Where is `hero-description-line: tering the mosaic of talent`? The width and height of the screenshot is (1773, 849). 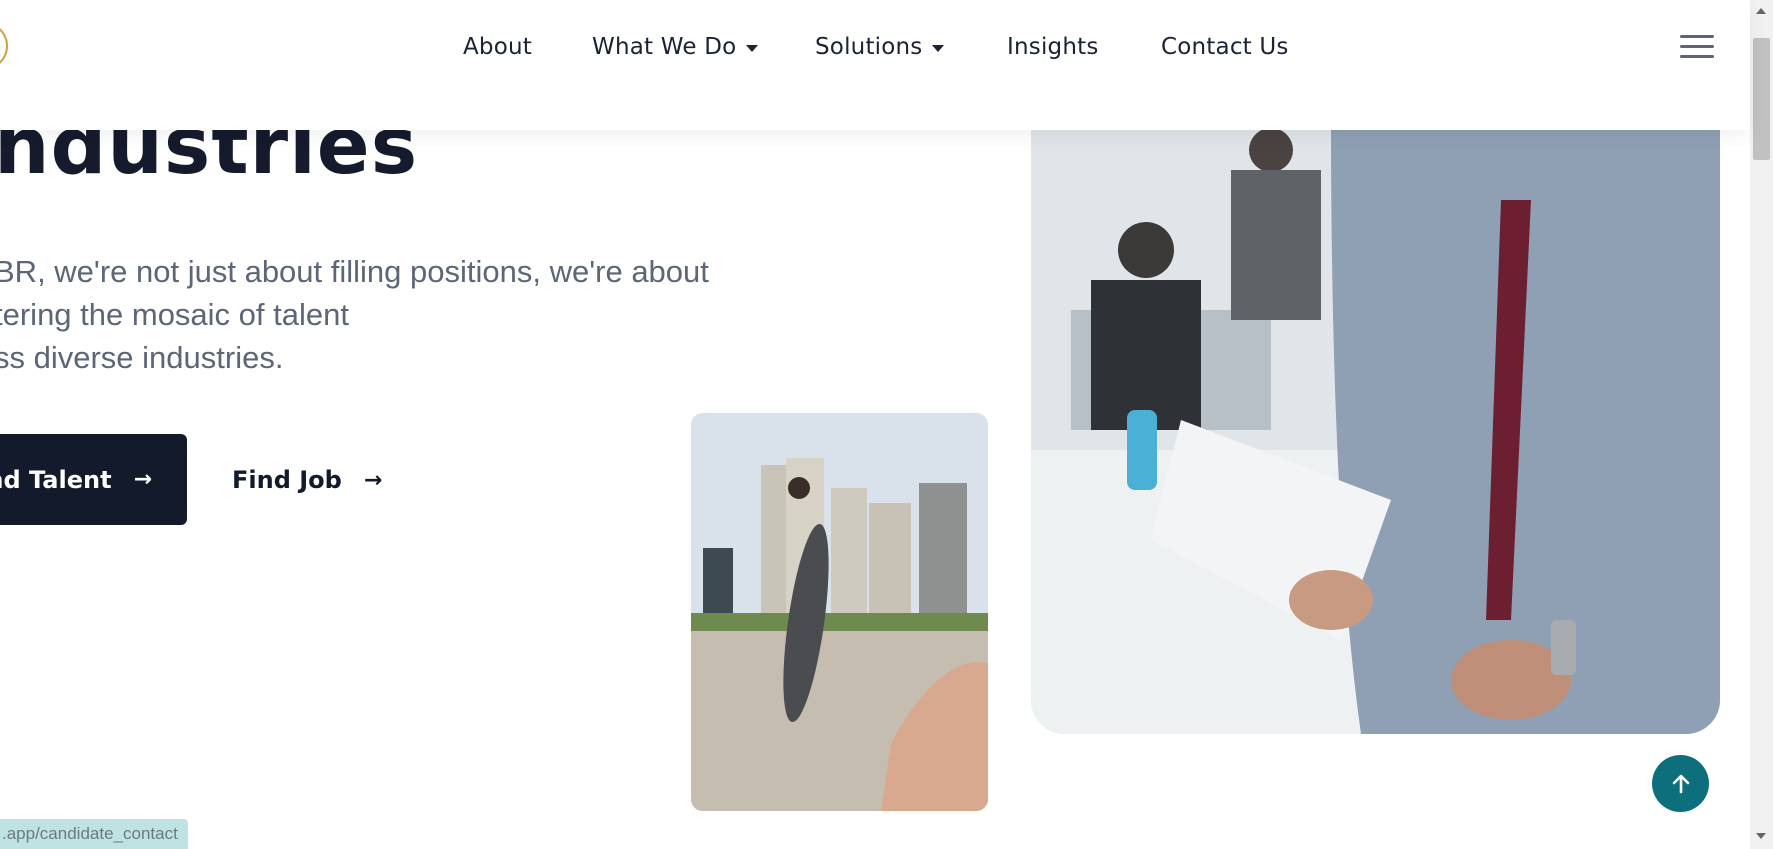
hero-description-line: tering the mosaic of talent is located at coordinates (174, 314).